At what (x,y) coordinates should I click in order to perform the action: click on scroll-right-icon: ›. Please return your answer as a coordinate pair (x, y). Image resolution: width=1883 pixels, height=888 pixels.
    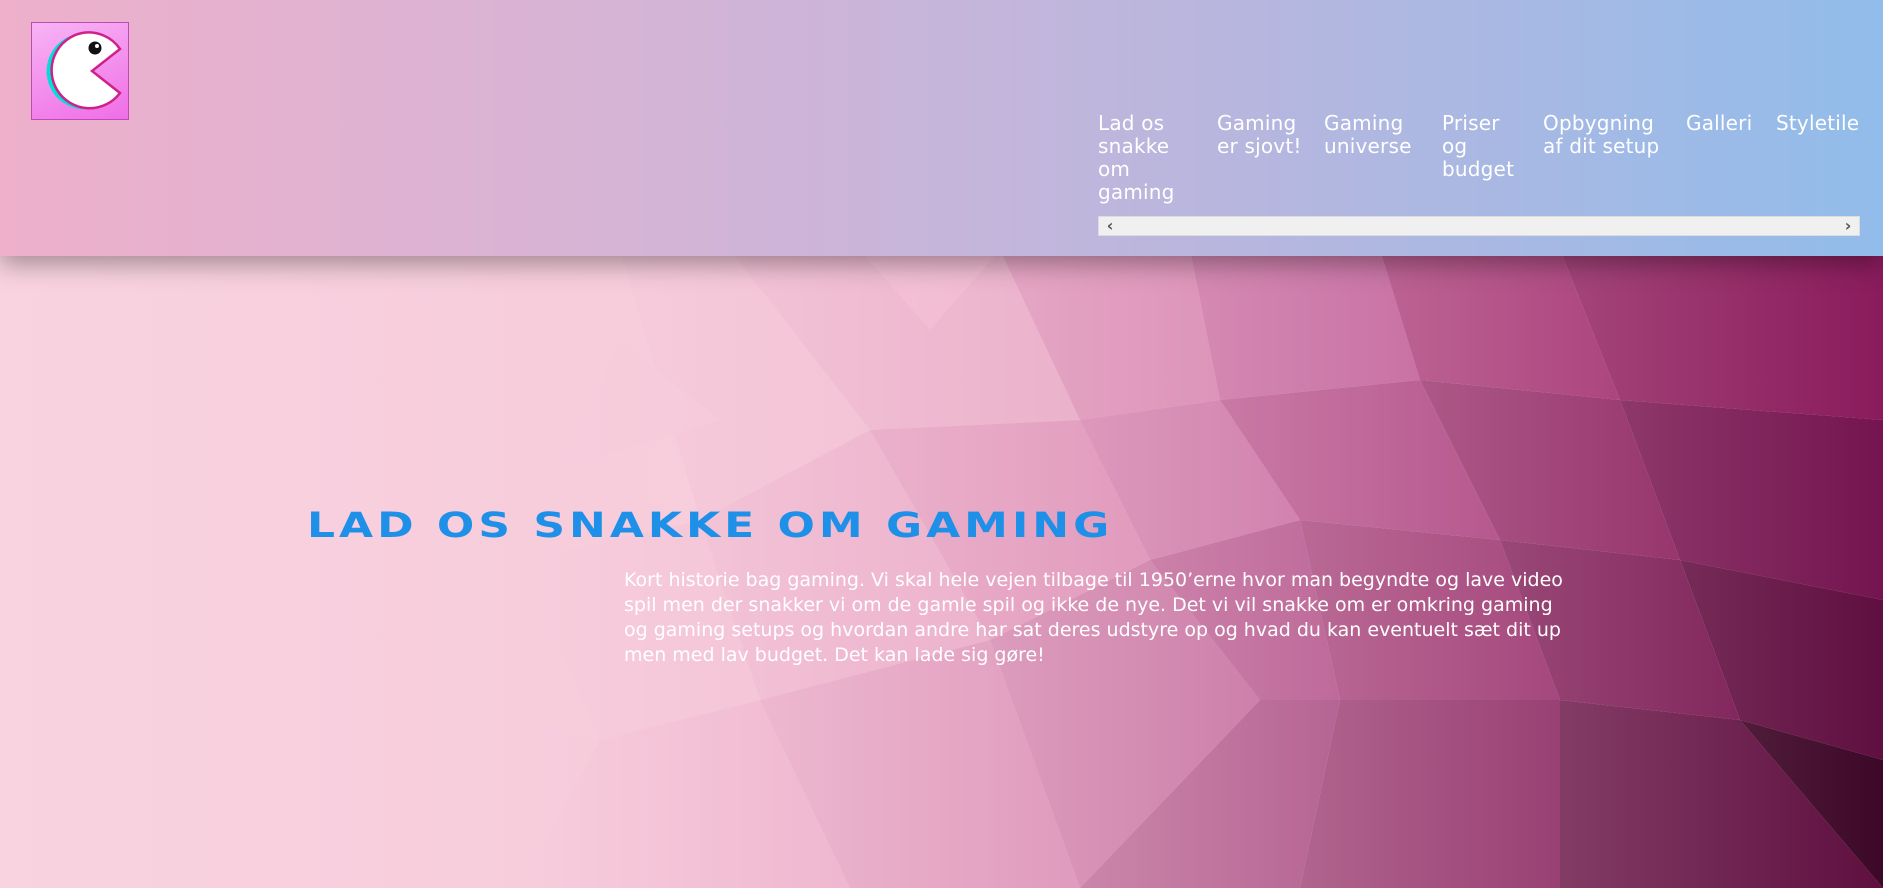
    Looking at the image, I should click on (1848, 226).